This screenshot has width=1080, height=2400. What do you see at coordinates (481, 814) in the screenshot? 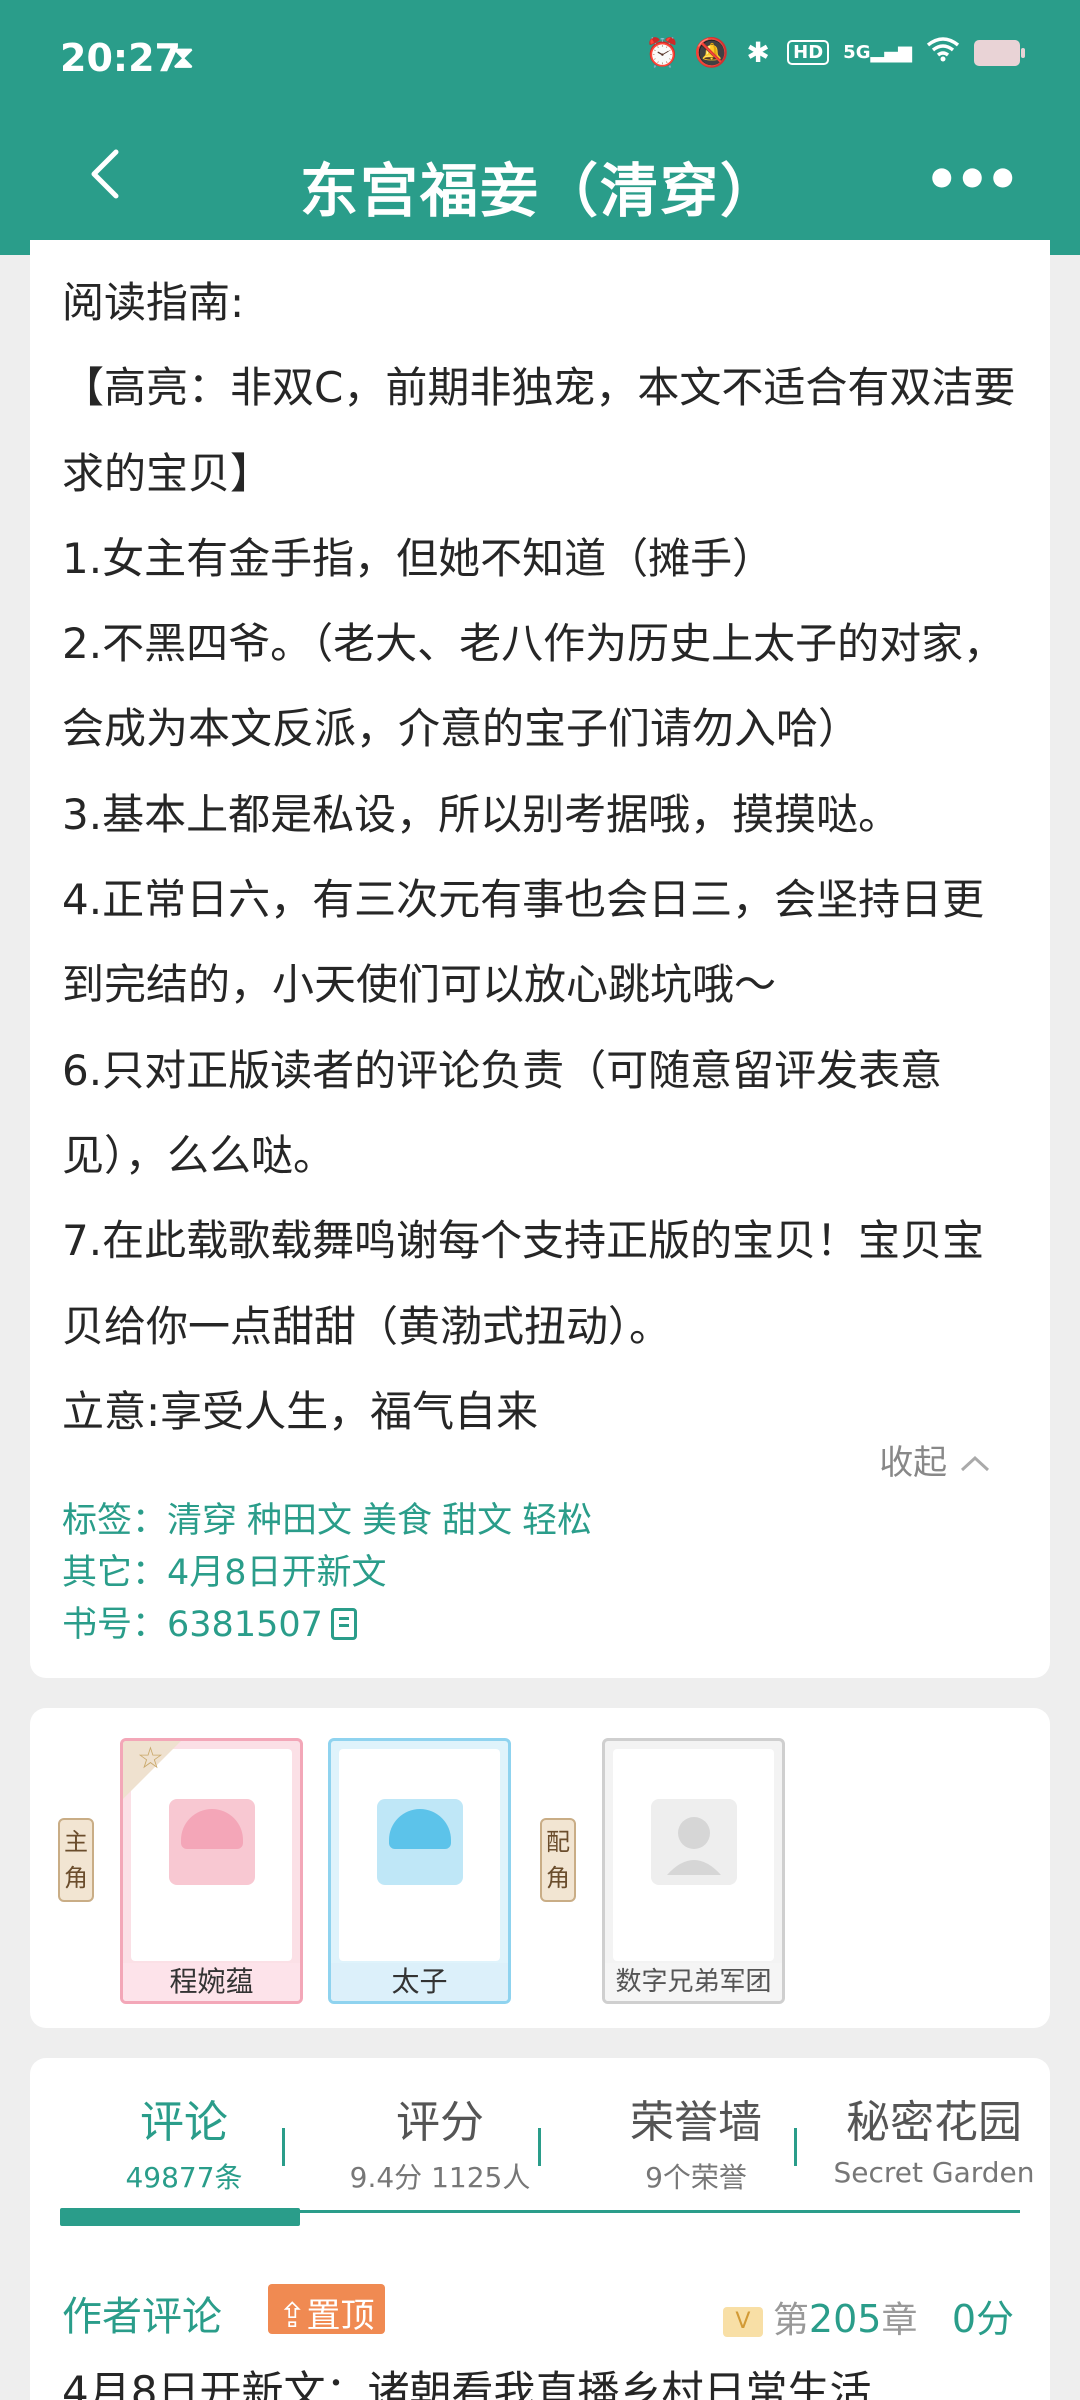
I see `guide-line: 3.基本上都是私设，所以别考据哦，摸摸哒。` at bounding box center [481, 814].